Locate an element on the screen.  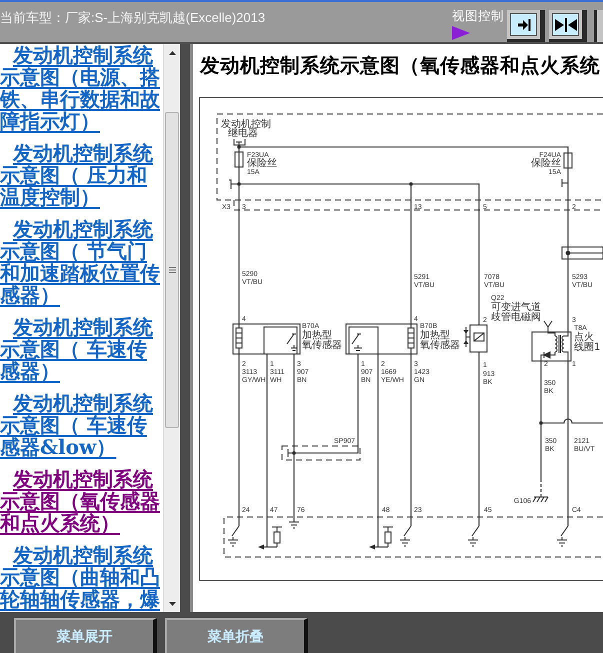
wire is located at coordinates (541, 489).